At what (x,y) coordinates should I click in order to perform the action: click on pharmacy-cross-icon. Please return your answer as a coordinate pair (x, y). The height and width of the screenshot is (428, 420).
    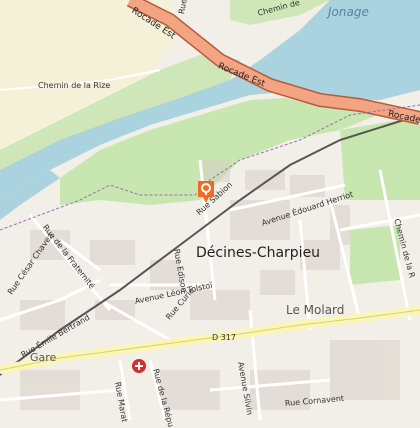
    Looking at the image, I should click on (139, 366).